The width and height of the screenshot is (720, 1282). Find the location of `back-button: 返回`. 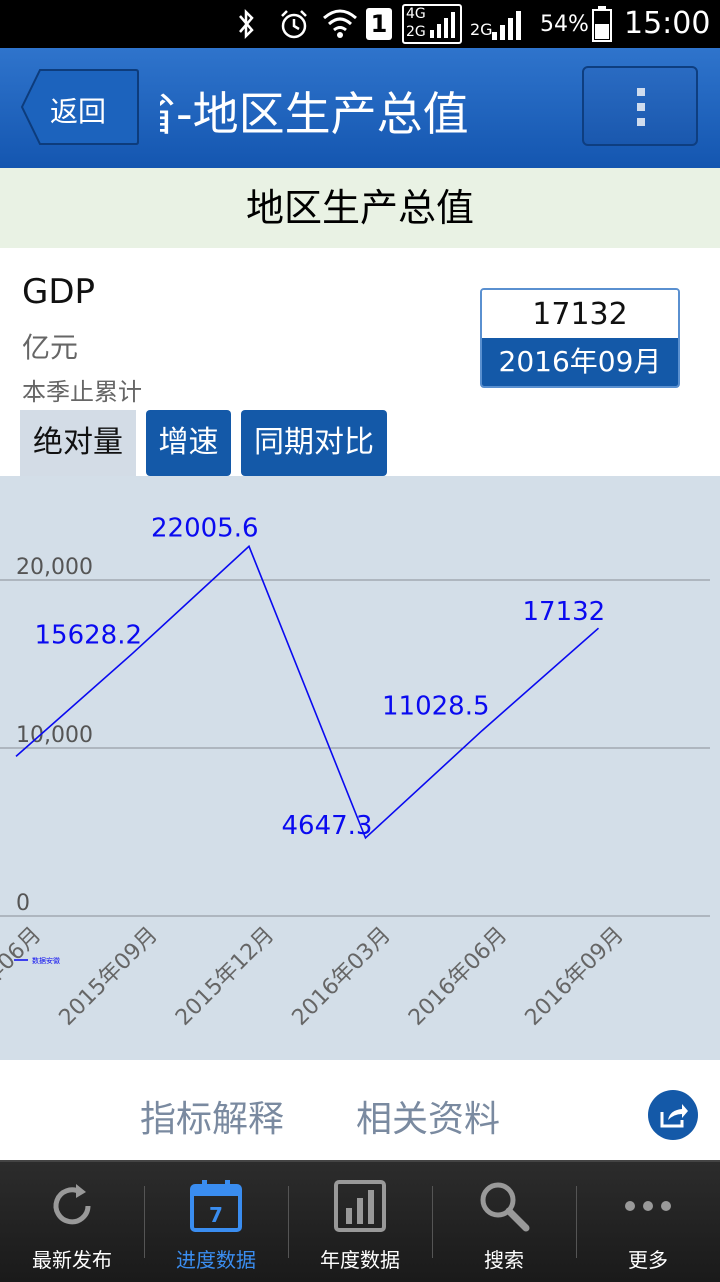

back-button: 返回 is located at coordinates (80, 107).